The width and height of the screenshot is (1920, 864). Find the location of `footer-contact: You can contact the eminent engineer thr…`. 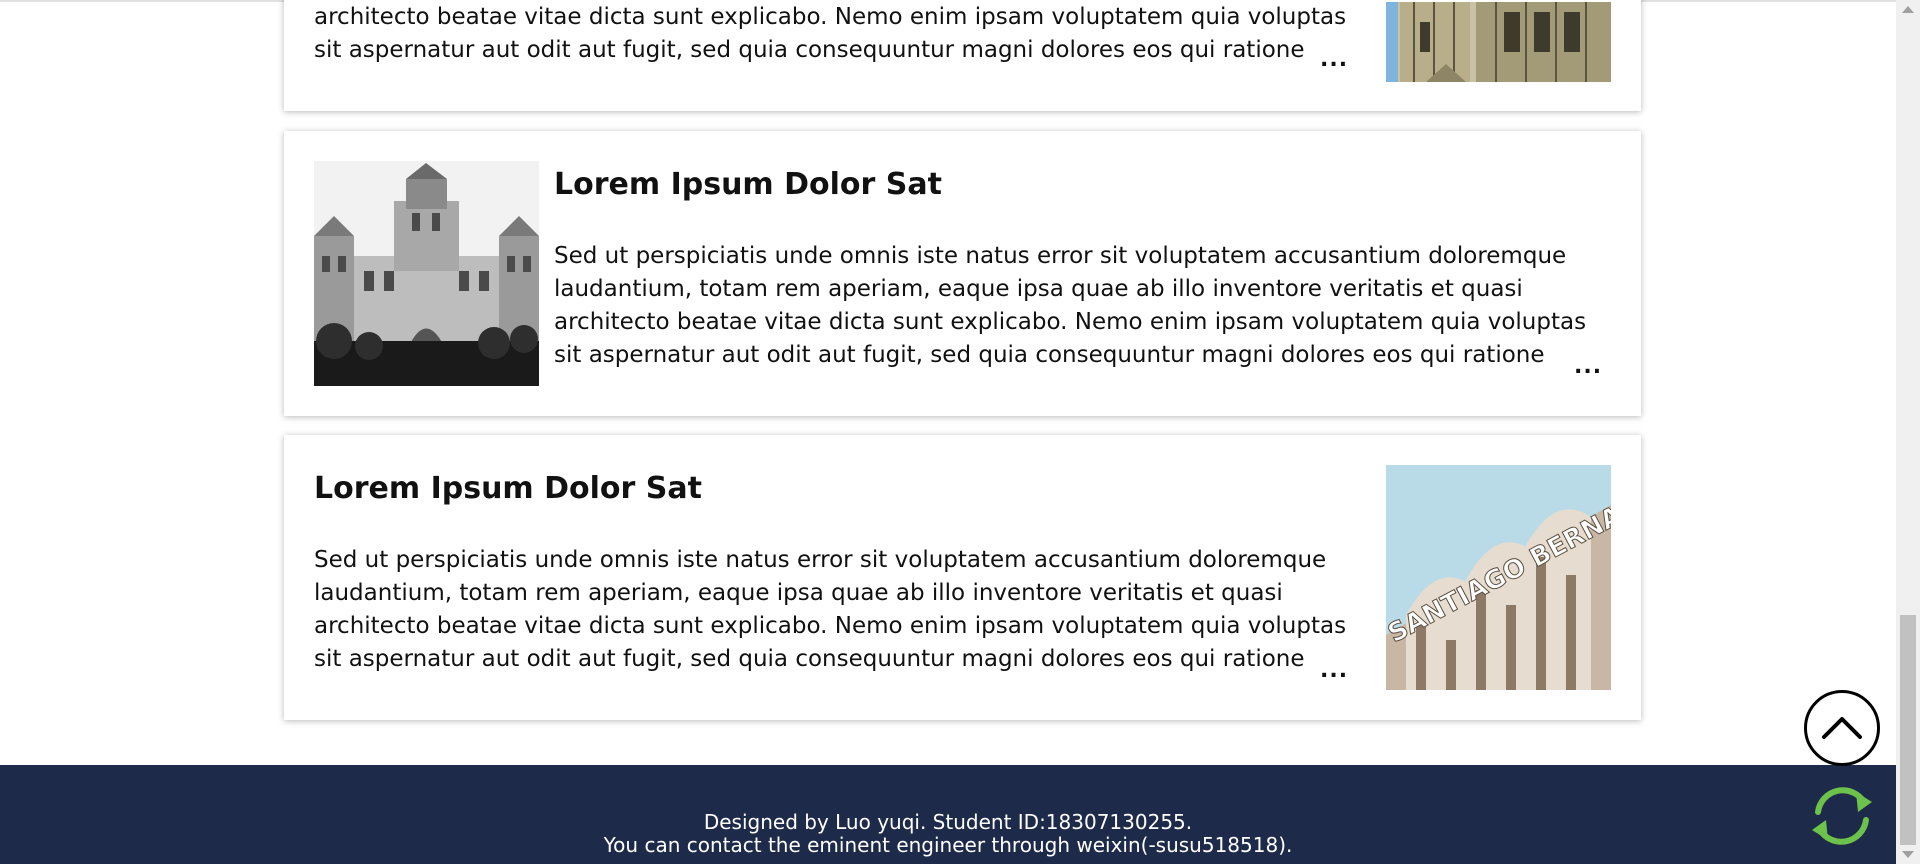

footer-contact: You can contact the eminent engineer thr… is located at coordinates (948, 845).